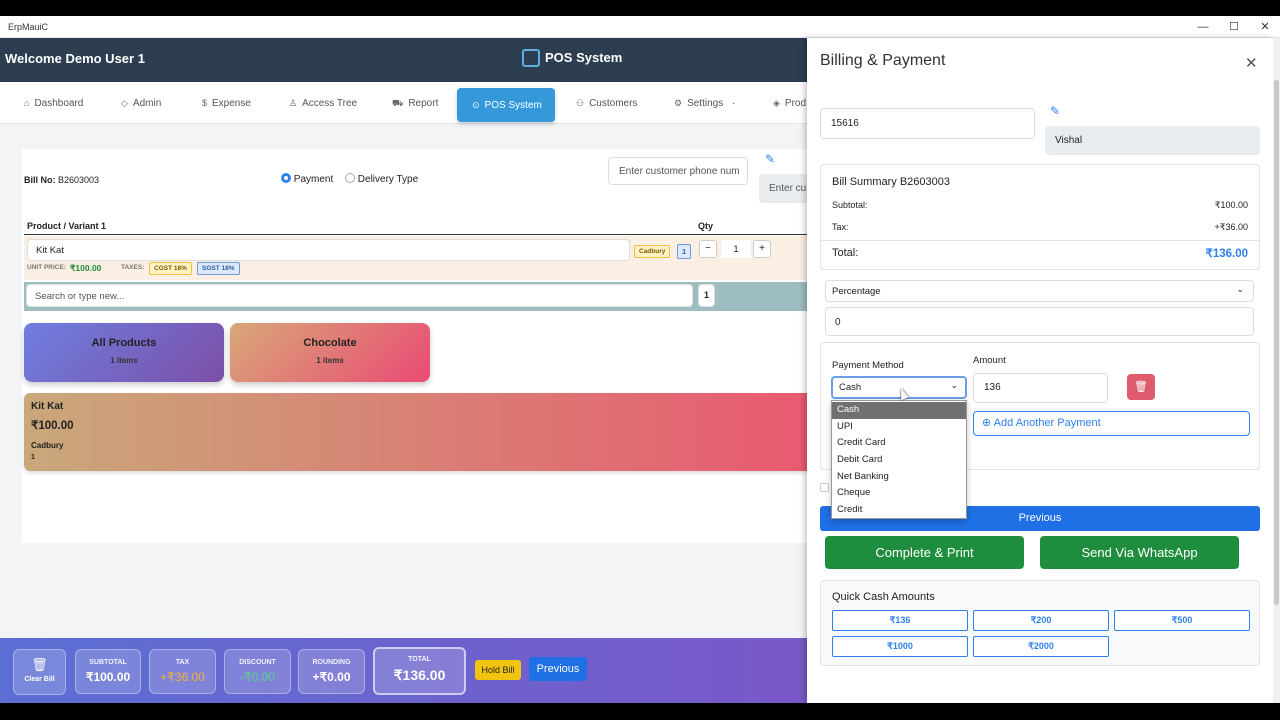 This screenshot has width=1280, height=720. What do you see at coordinates (323, 103) in the screenshot?
I see `nav-access-tree: ♙ Access Tree` at bounding box center [323, 103].